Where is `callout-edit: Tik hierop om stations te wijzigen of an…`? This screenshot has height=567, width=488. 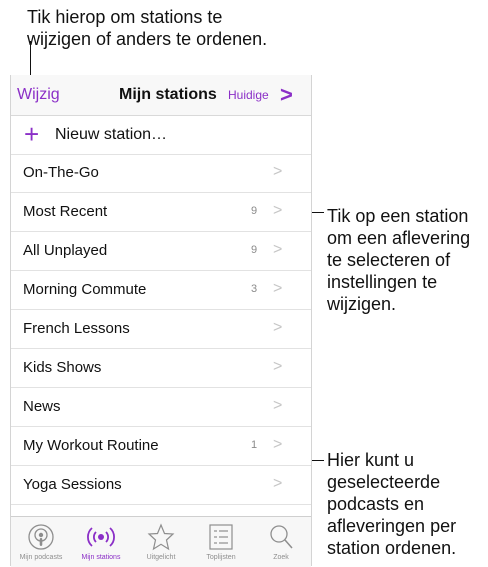
callout-edit: Tik hierop om stations te wijzigen of an… is located at coordinates (177, 28).